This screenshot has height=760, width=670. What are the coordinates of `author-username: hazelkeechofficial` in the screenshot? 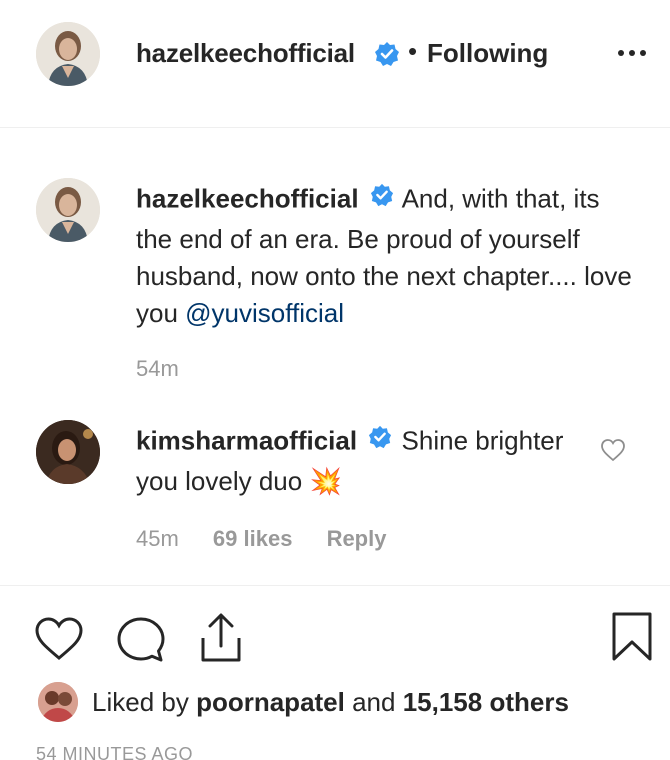 It's located at (245, 53).